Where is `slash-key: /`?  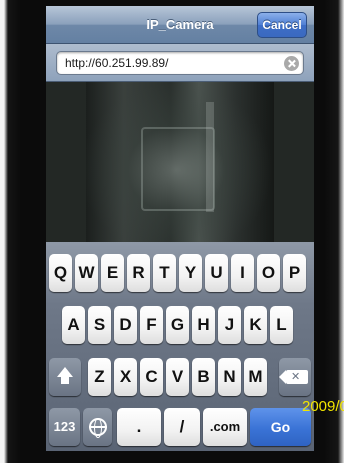 slash-key: / is located at coordinates (182, 427).